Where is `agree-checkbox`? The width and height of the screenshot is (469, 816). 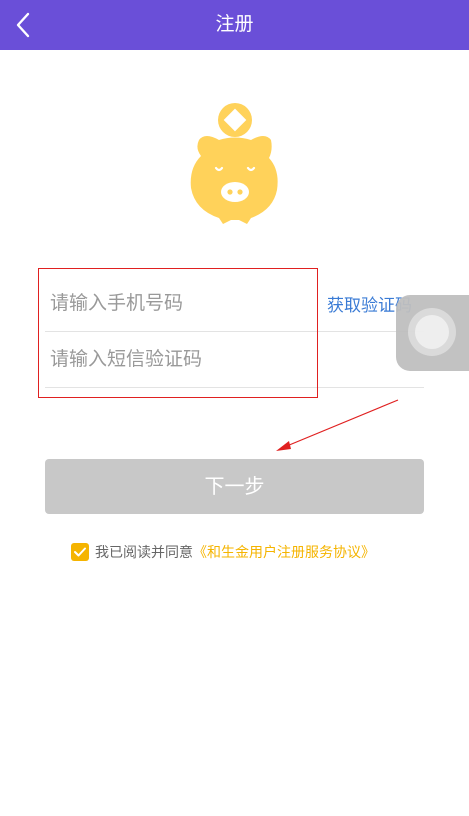 agree-checkbox is located at coordinates (80, 552).